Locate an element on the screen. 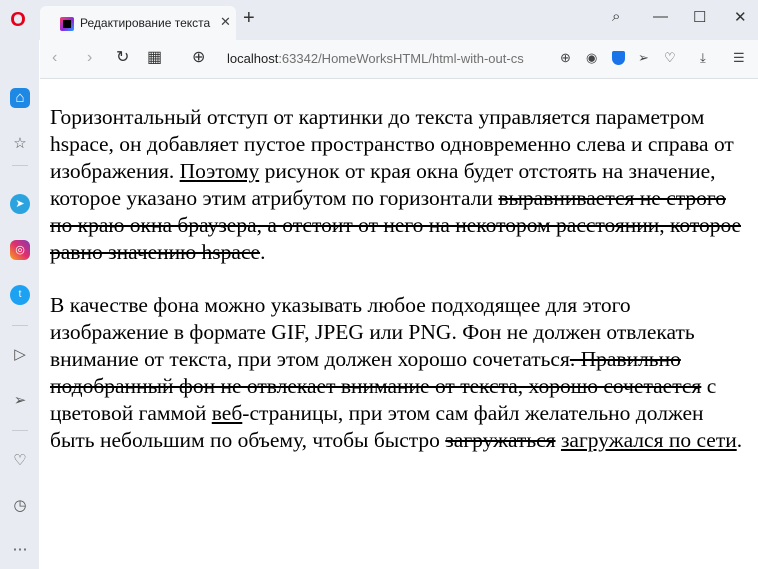 The width and height of the screenshot is (758, 569). history-icon: ◷ is located at coordinates (20, 506).